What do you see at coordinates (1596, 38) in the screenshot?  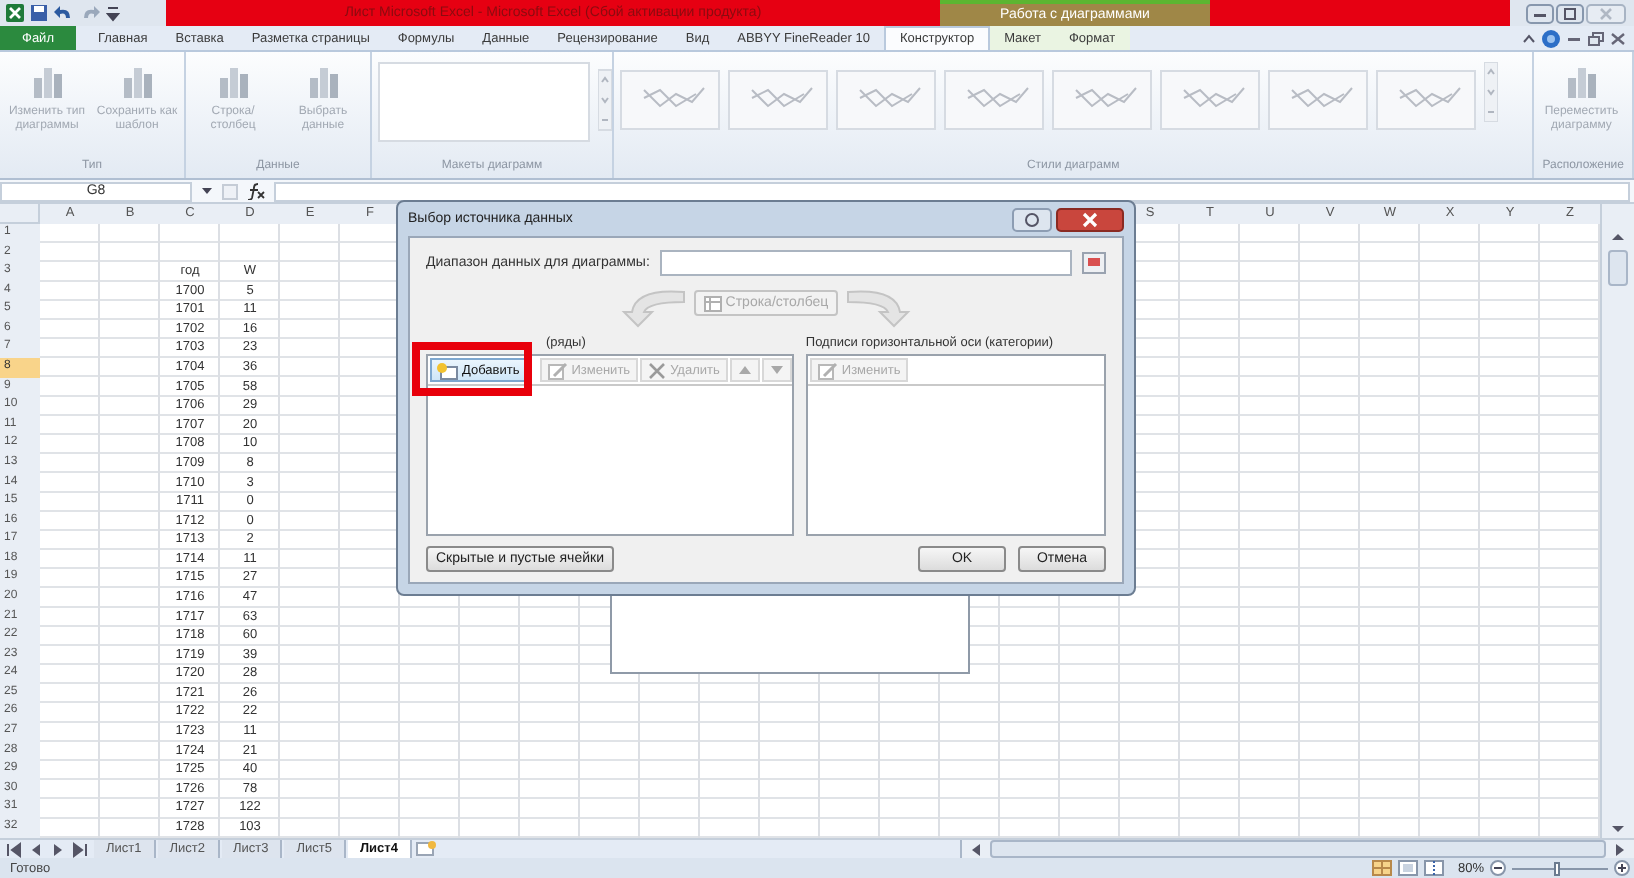 I see `restore-icon` at bounding box center [1596, 38].